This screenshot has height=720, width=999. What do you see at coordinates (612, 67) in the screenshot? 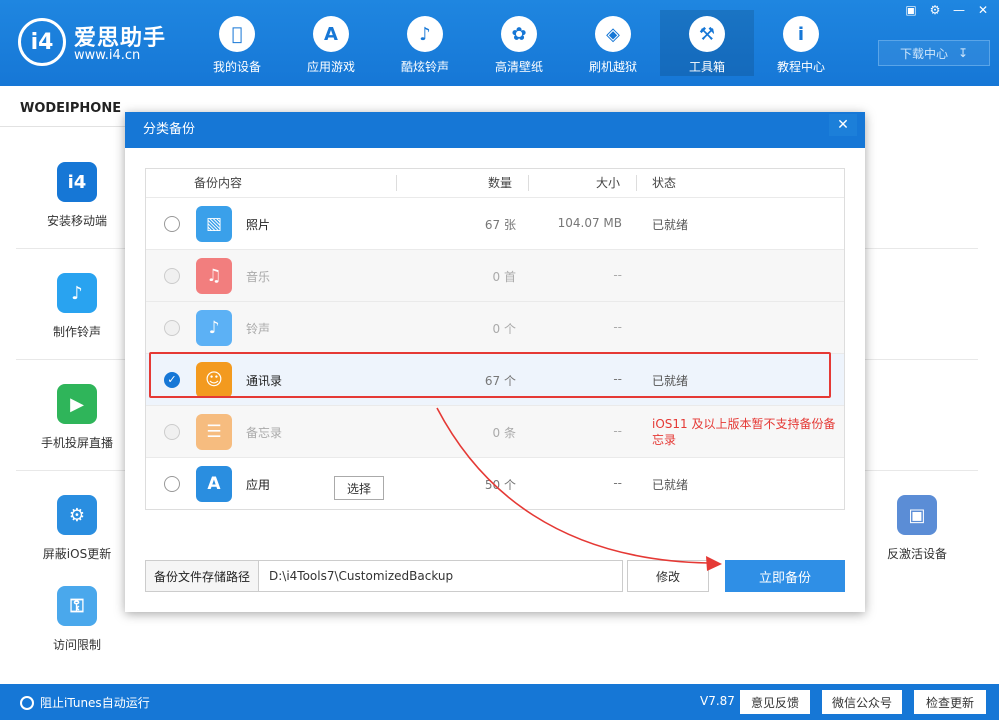
I see `nav-label: 刷机越狱` at bounding box center [612, 67].